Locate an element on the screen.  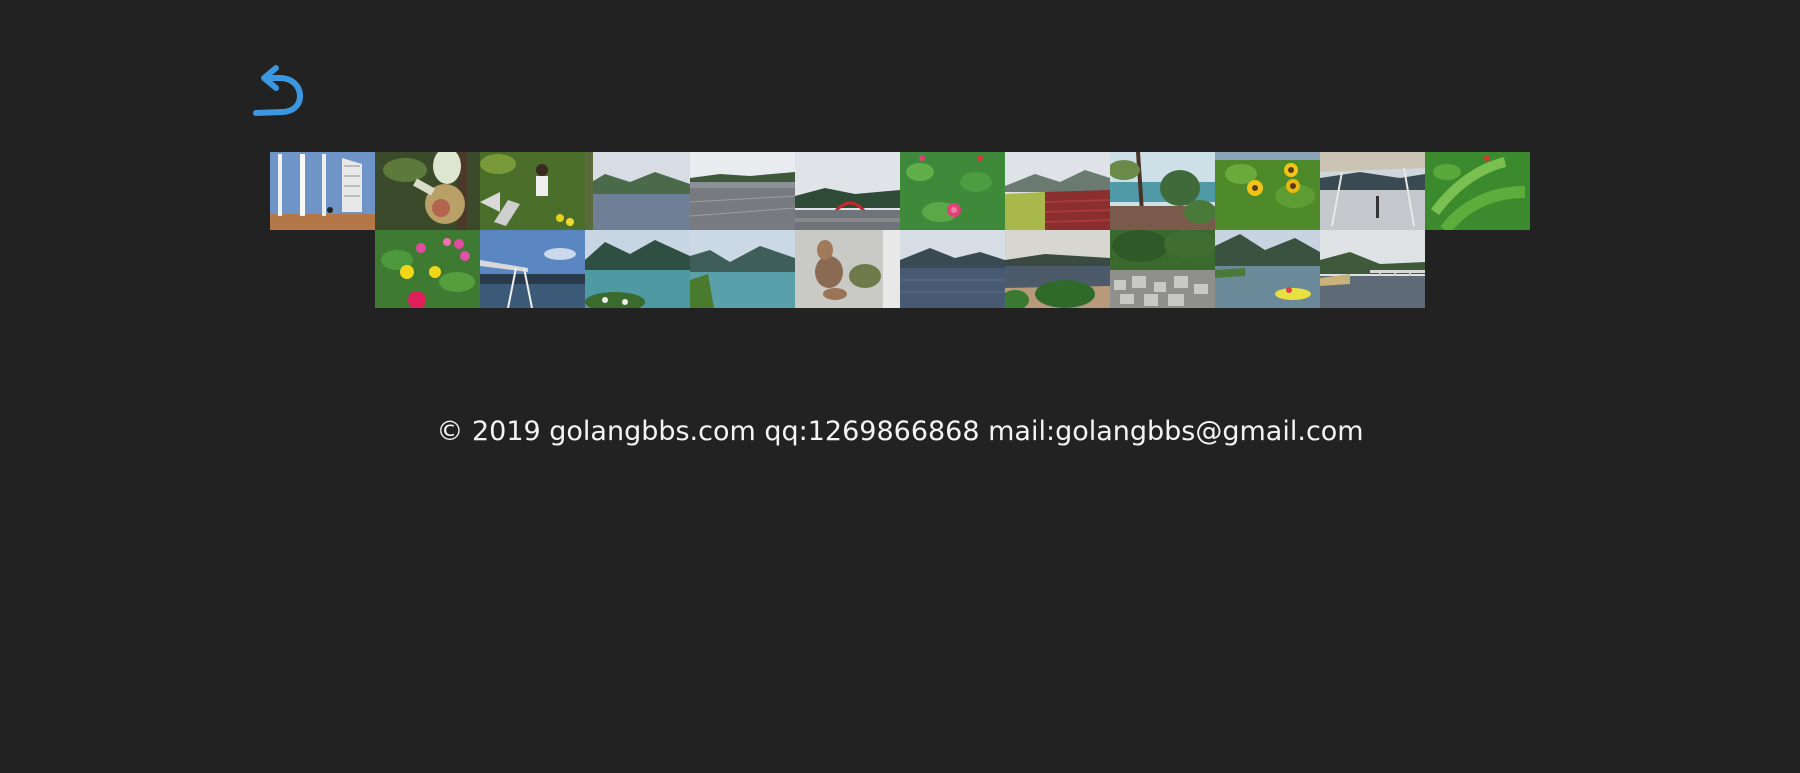
photo-calm-lake-image is located at coordinates (952, 269).